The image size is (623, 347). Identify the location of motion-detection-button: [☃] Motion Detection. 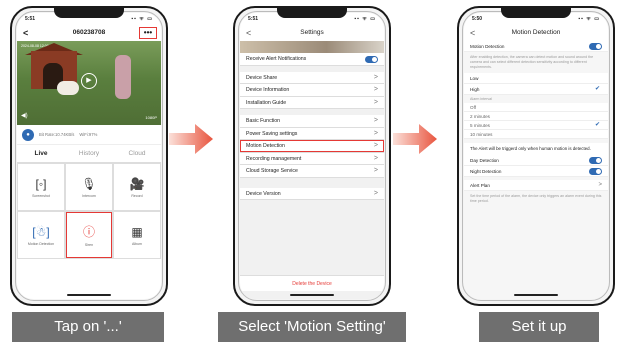
(41, 235).